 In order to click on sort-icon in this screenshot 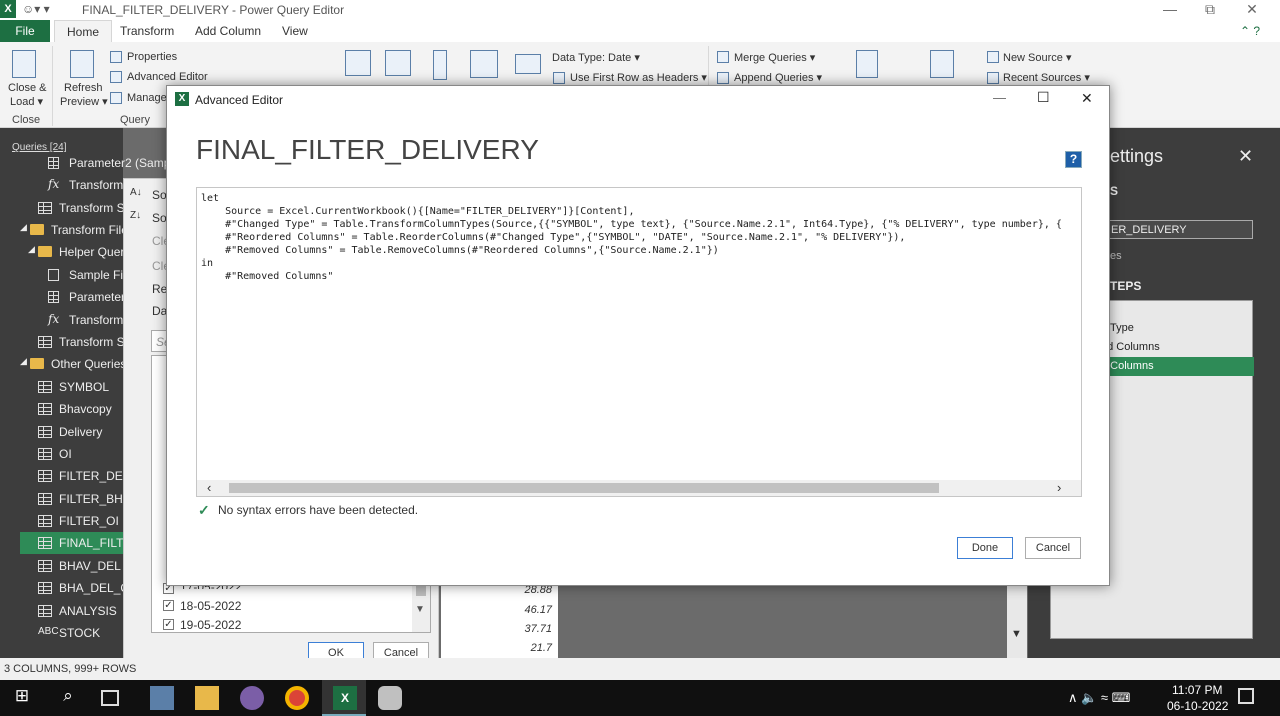, I will do `click(440, 65)`.